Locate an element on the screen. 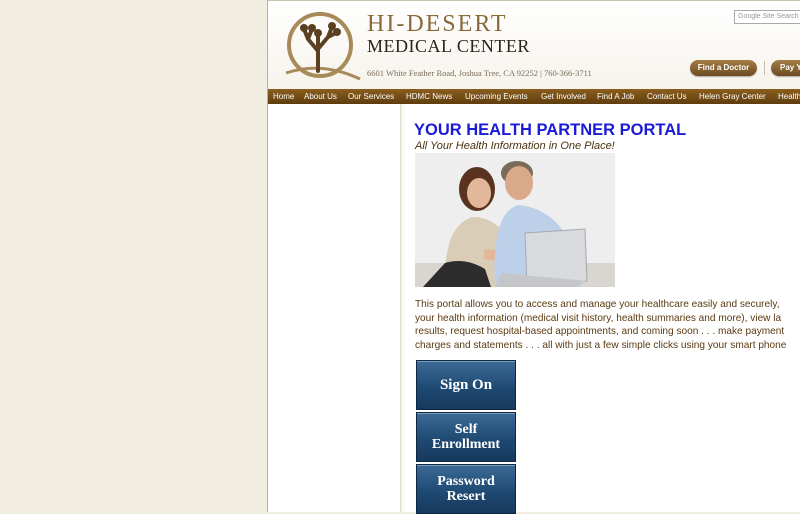 The image size is (800, 514). left-sidebar is located at coordinates (334, 308).